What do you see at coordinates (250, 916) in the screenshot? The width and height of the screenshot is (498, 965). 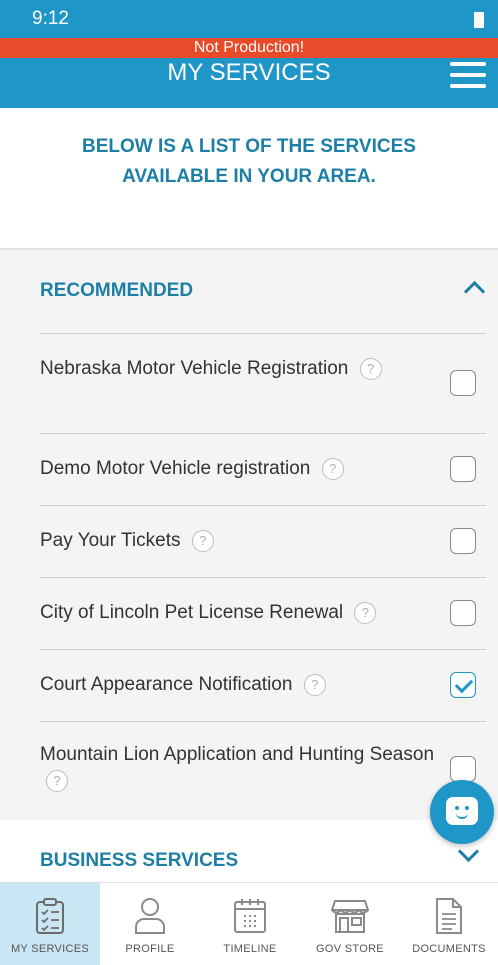 I see `calendar-icon` at bounding box center [250, 916].